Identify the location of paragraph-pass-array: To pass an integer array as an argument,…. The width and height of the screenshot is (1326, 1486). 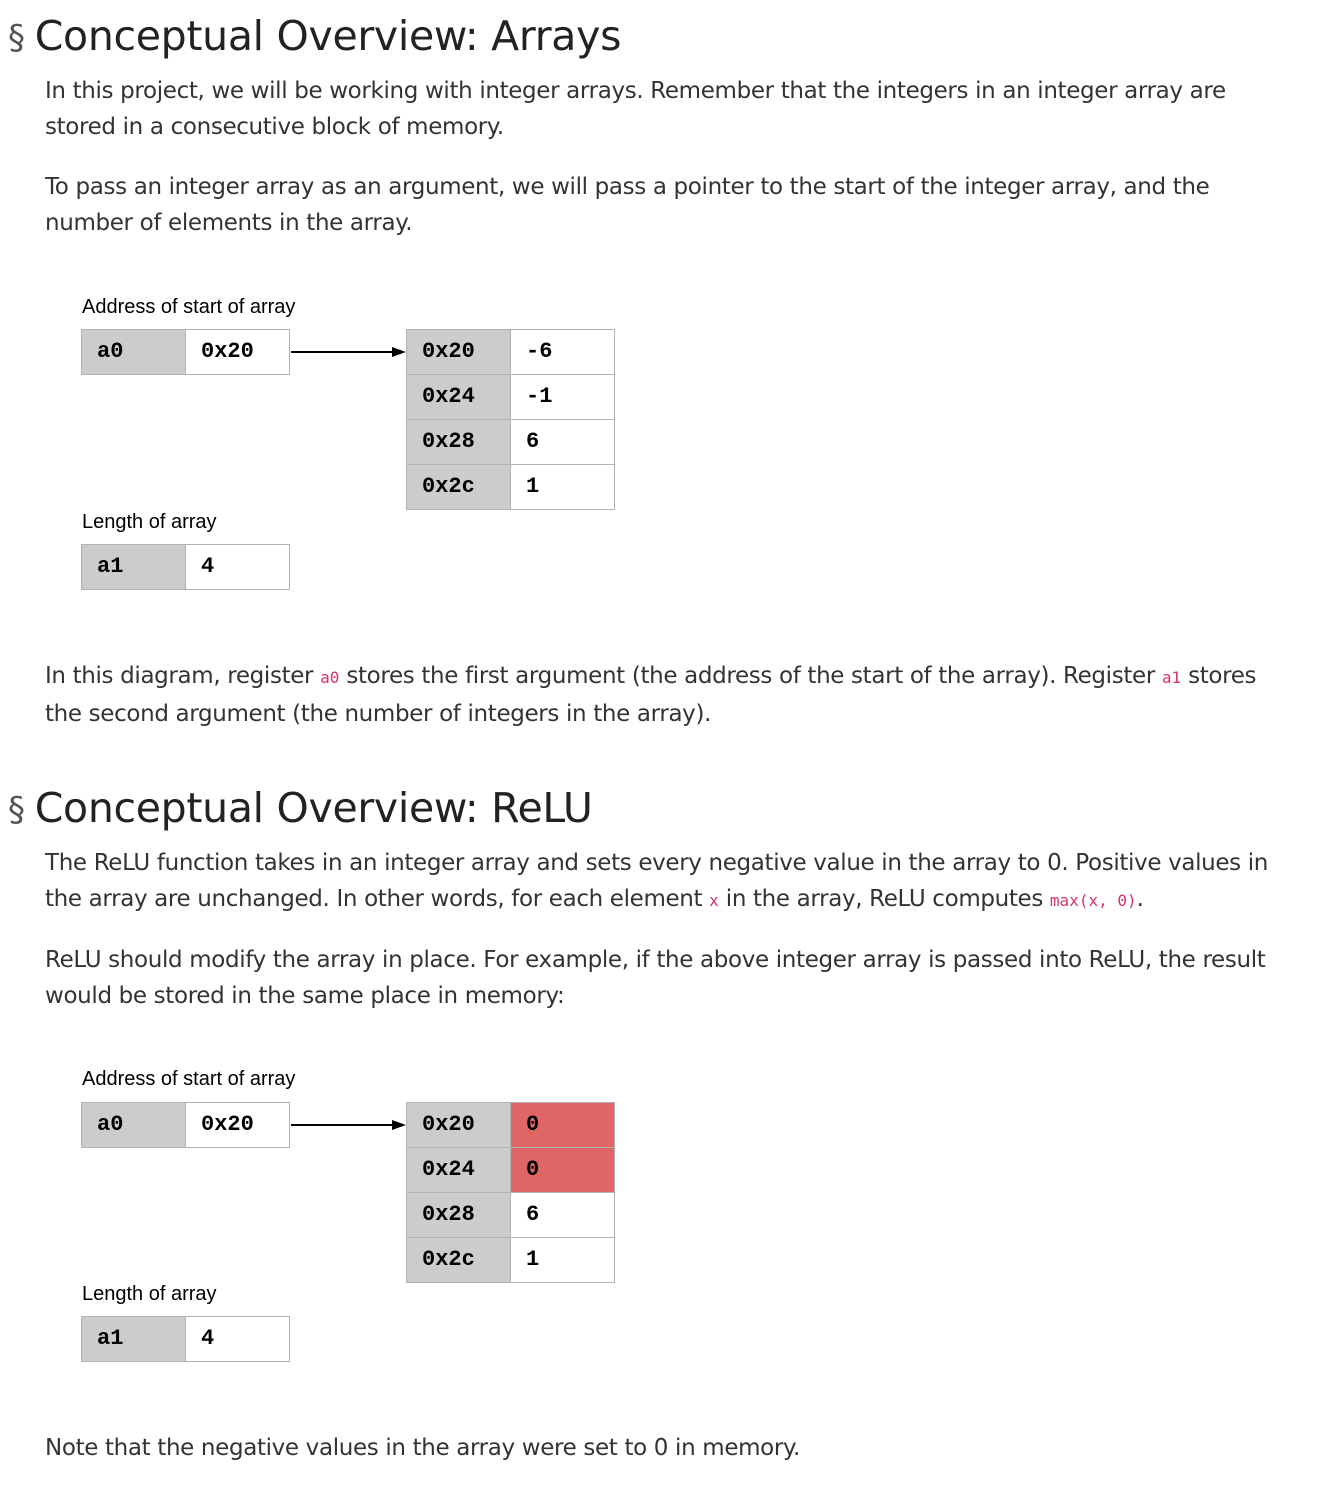
(627, 205).